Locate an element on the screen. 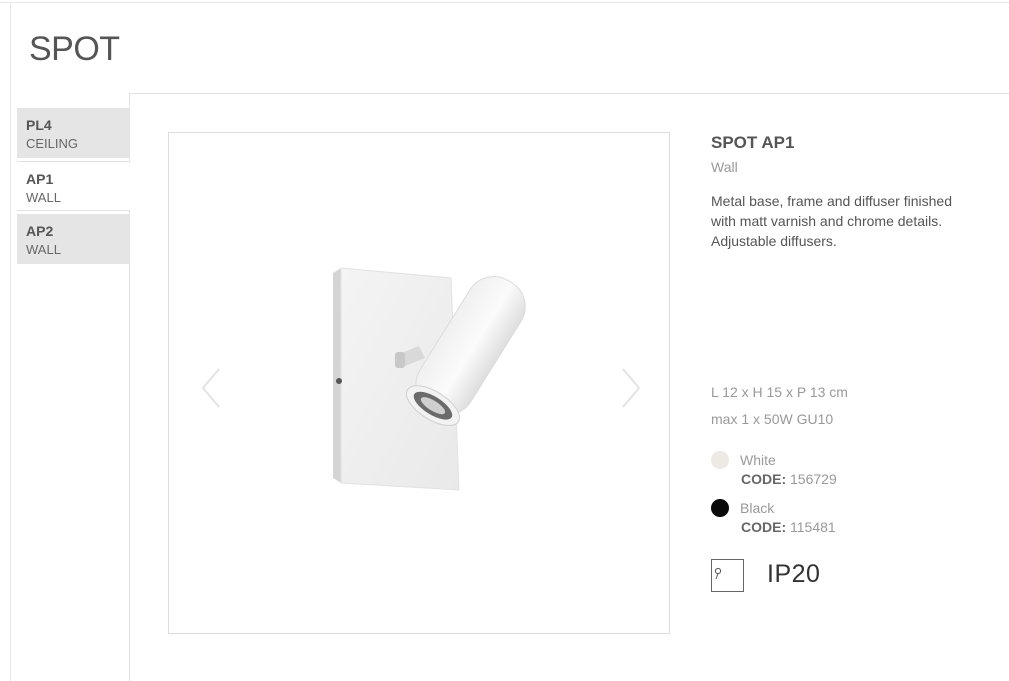 Image resolution: width=1009 pixels, height=681 pixels. variant-name: Black is located at coordinates (757, 508).